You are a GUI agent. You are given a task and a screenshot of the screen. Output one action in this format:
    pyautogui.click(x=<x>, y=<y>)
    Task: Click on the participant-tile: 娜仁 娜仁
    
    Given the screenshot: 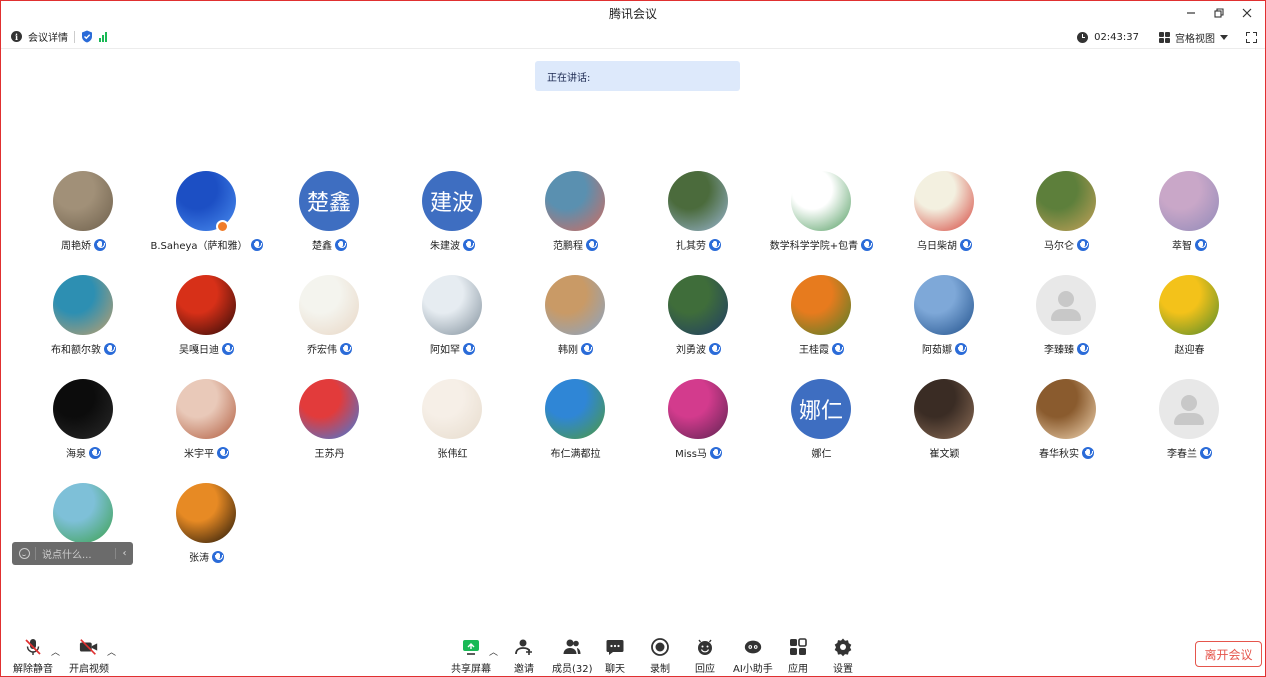 What is the action you would take?
    pyautogui.click(x=821, y=429)
    